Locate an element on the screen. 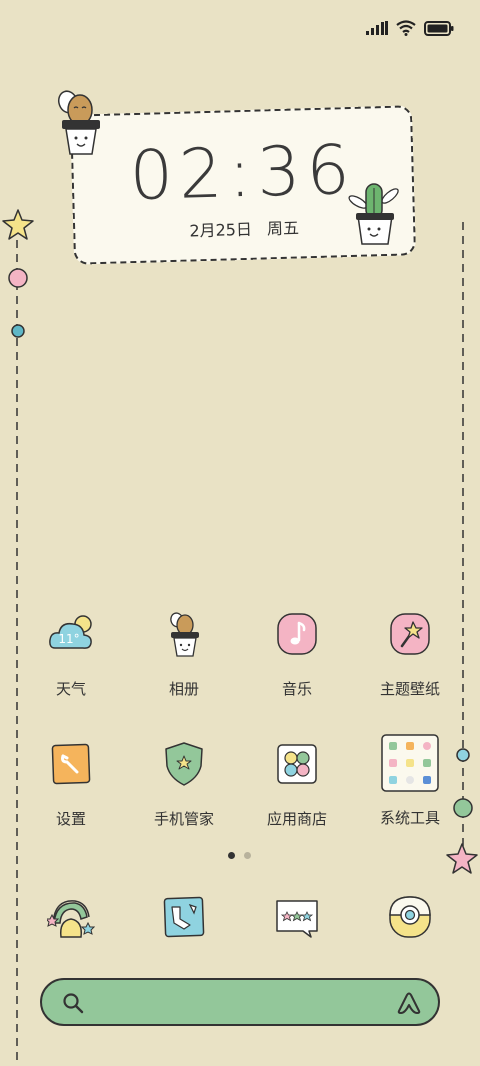 The height and width of the screenshot is (1066, 480). app-label-security: 手机管家 is located at coordinates (183, 819).